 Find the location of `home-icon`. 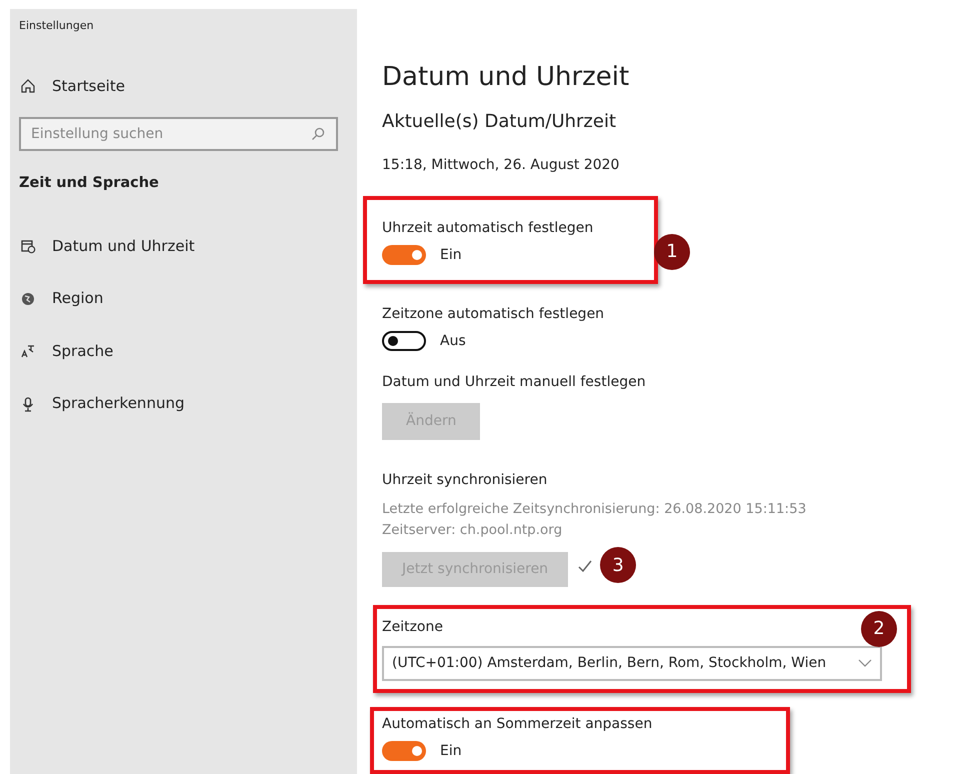

home-icon is located at coordinates (28, 86).